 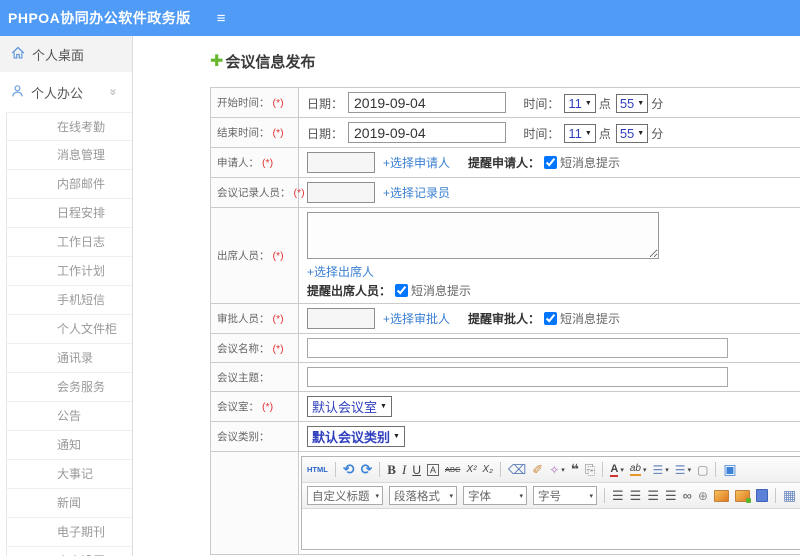 I want to click on meeting-room-select: 默认会议室 ▼, so click(x=349, y=406).